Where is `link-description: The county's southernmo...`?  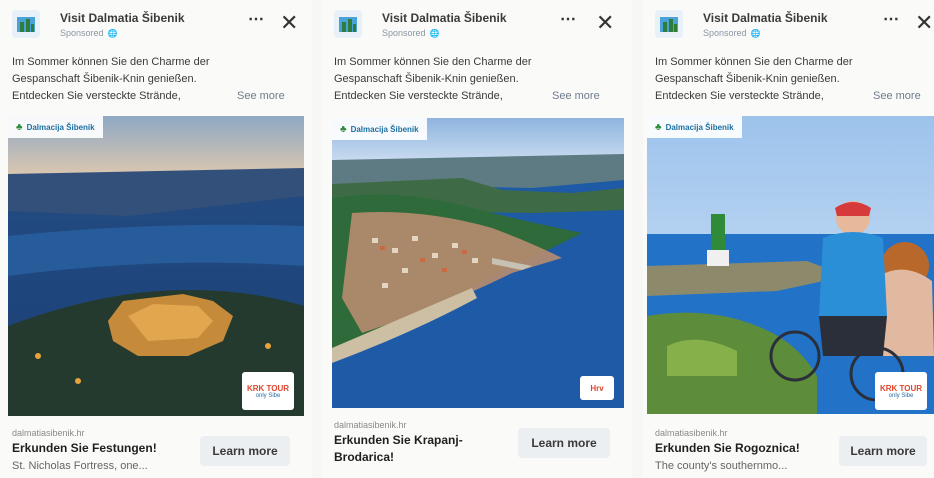 link-description: The county's southernmo... is located at coordinates (721, 466).